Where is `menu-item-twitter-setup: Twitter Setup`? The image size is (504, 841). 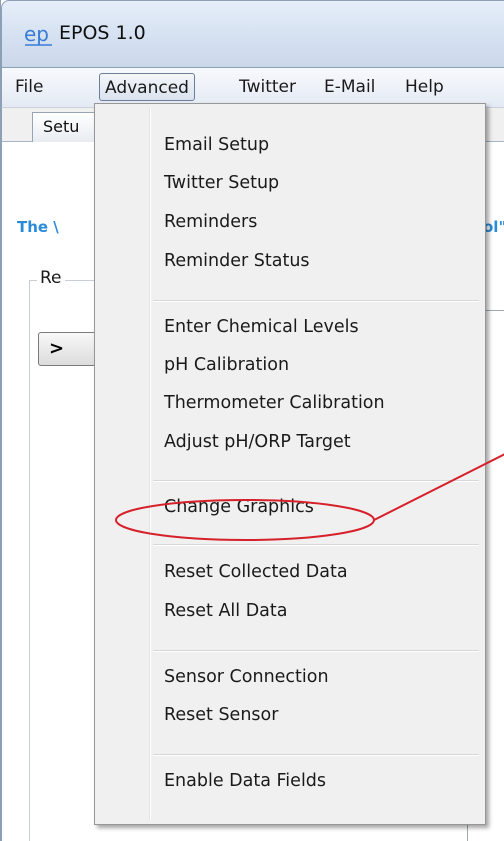
menu-item-twitter-setup: Twitter Setup is located at coordinates (221, 183).